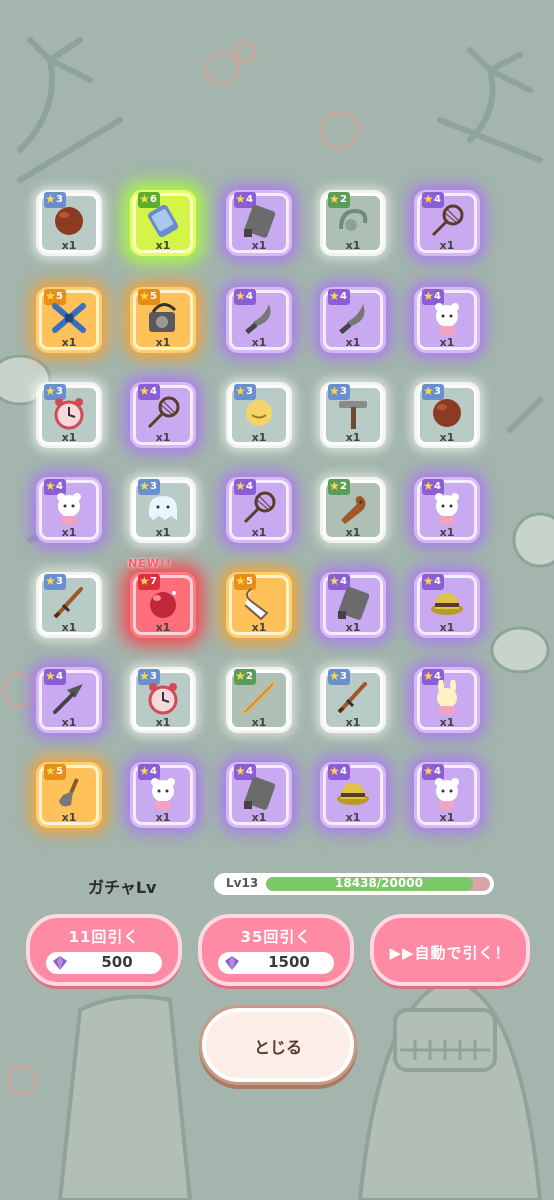 Image resolution: width=554 pixels, height=1200 pixels. I want to click on close-button: とじる, so click(278, 1045).